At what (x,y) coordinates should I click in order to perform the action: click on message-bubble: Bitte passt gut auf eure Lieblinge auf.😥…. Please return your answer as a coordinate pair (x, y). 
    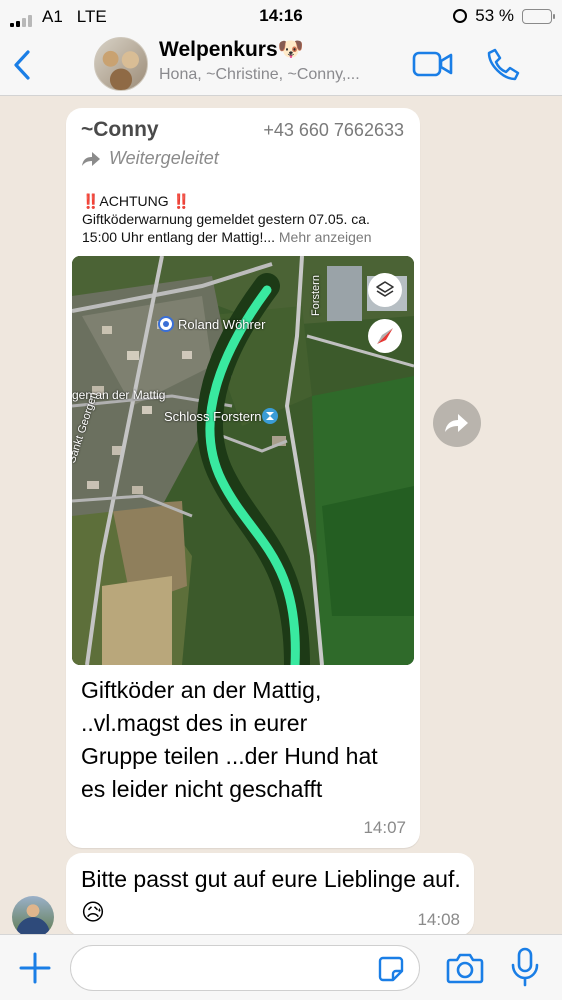
    Looking at the image, I should click on (270, 894).